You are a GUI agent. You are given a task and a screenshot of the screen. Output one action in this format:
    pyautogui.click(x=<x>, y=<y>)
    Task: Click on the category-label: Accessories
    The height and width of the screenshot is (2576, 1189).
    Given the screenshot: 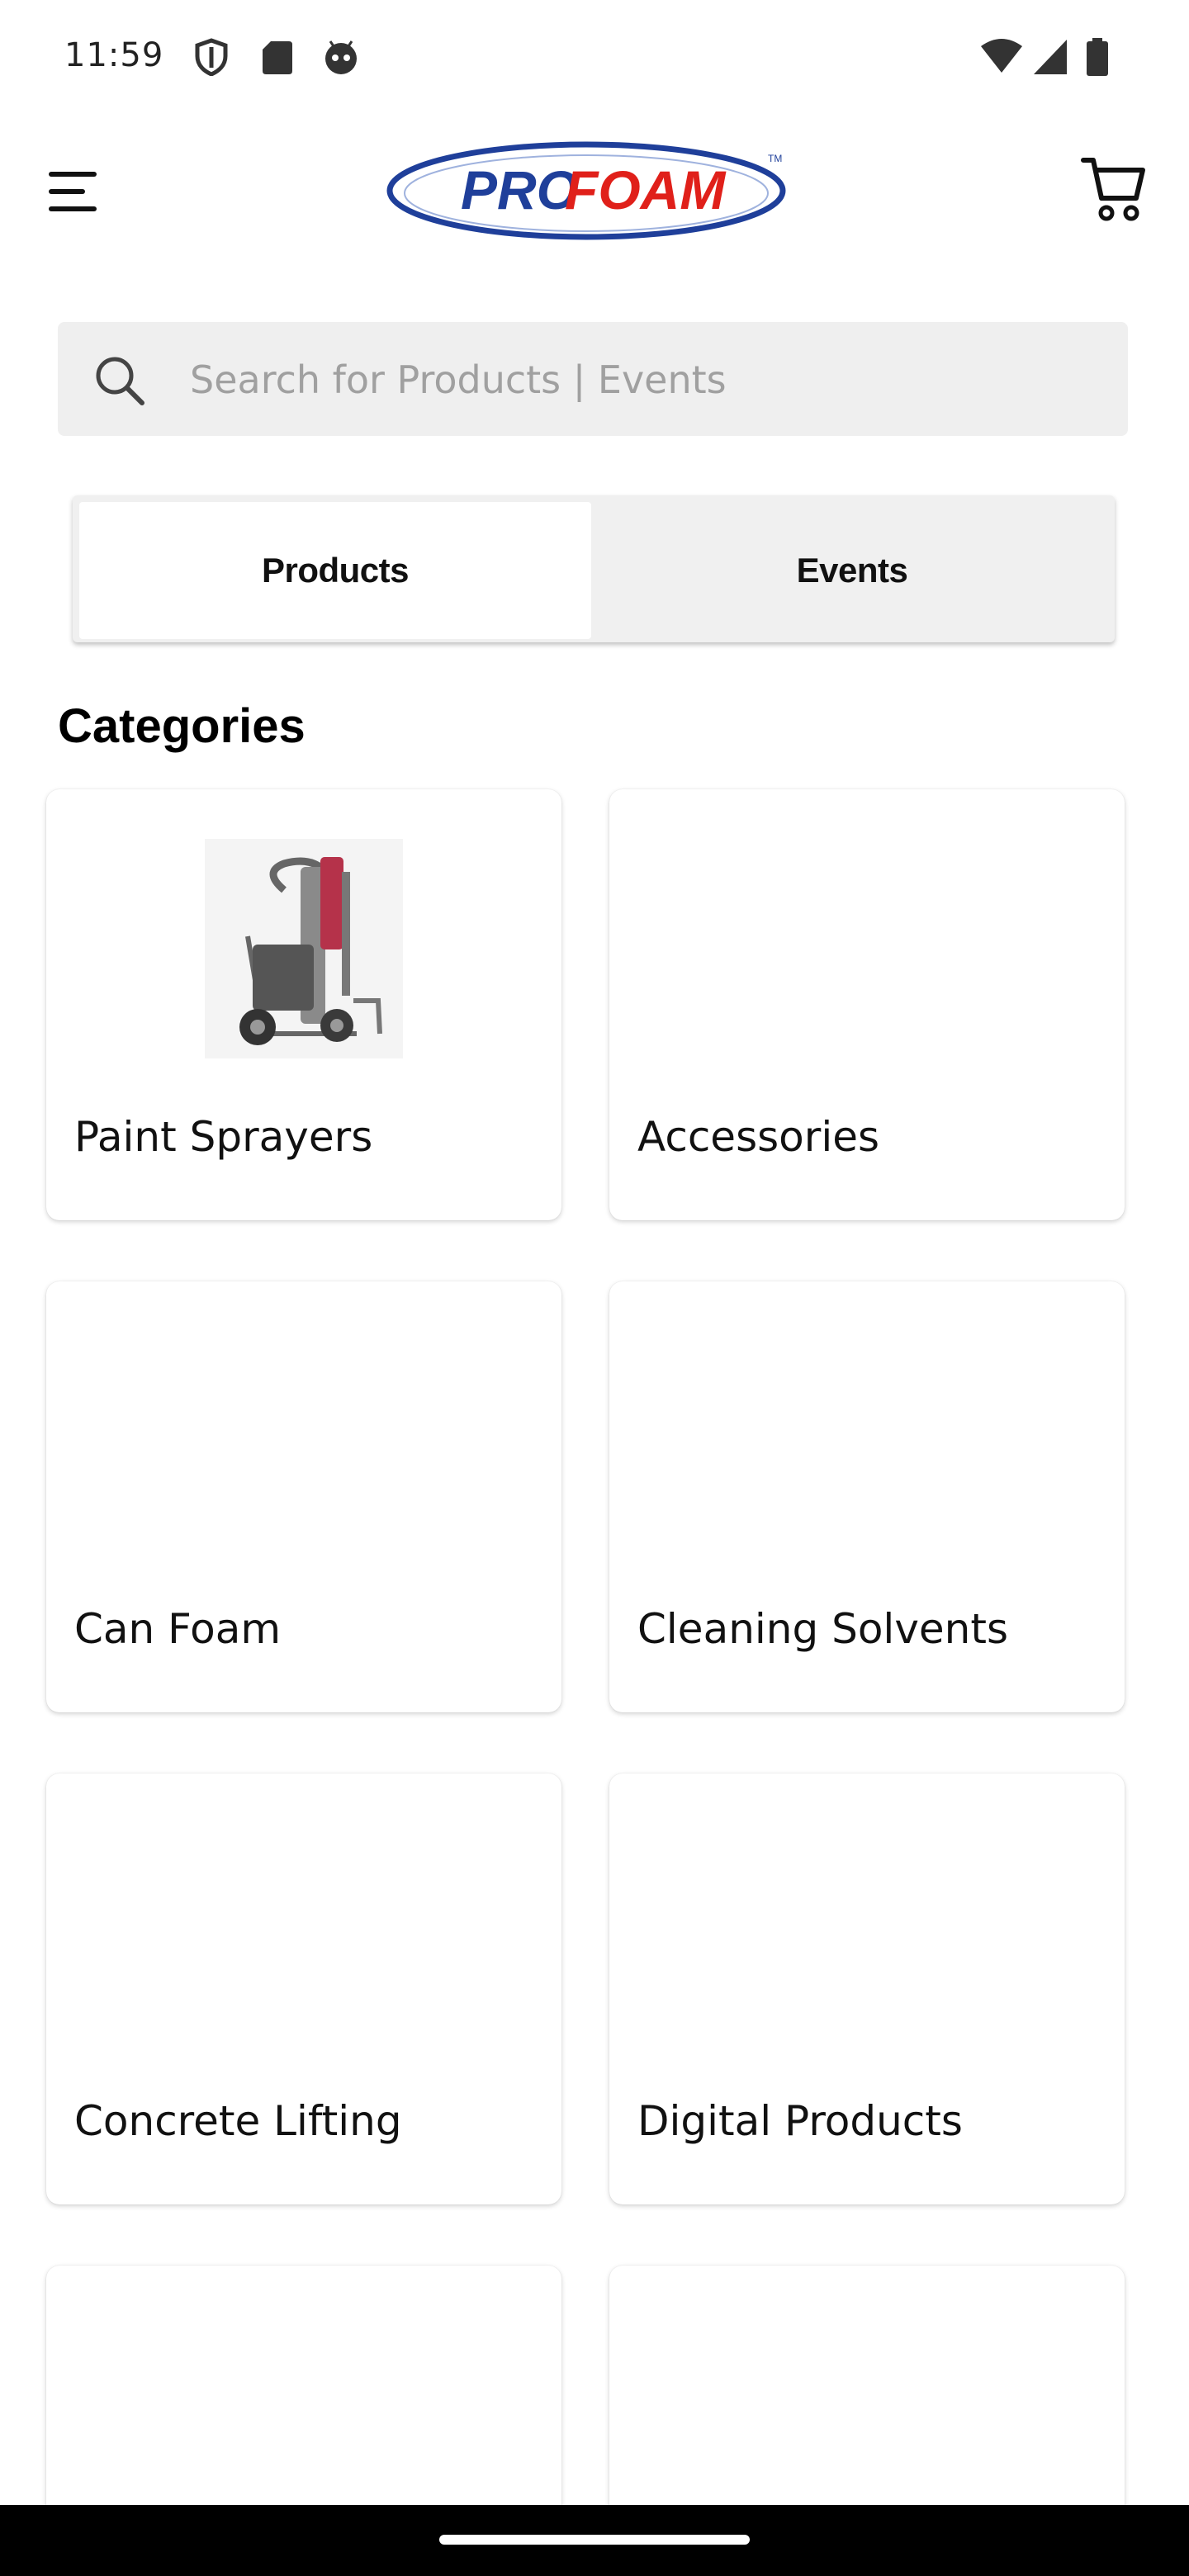 What is the action you would take?
    pyautogui.click(x=758, y=1137)
    